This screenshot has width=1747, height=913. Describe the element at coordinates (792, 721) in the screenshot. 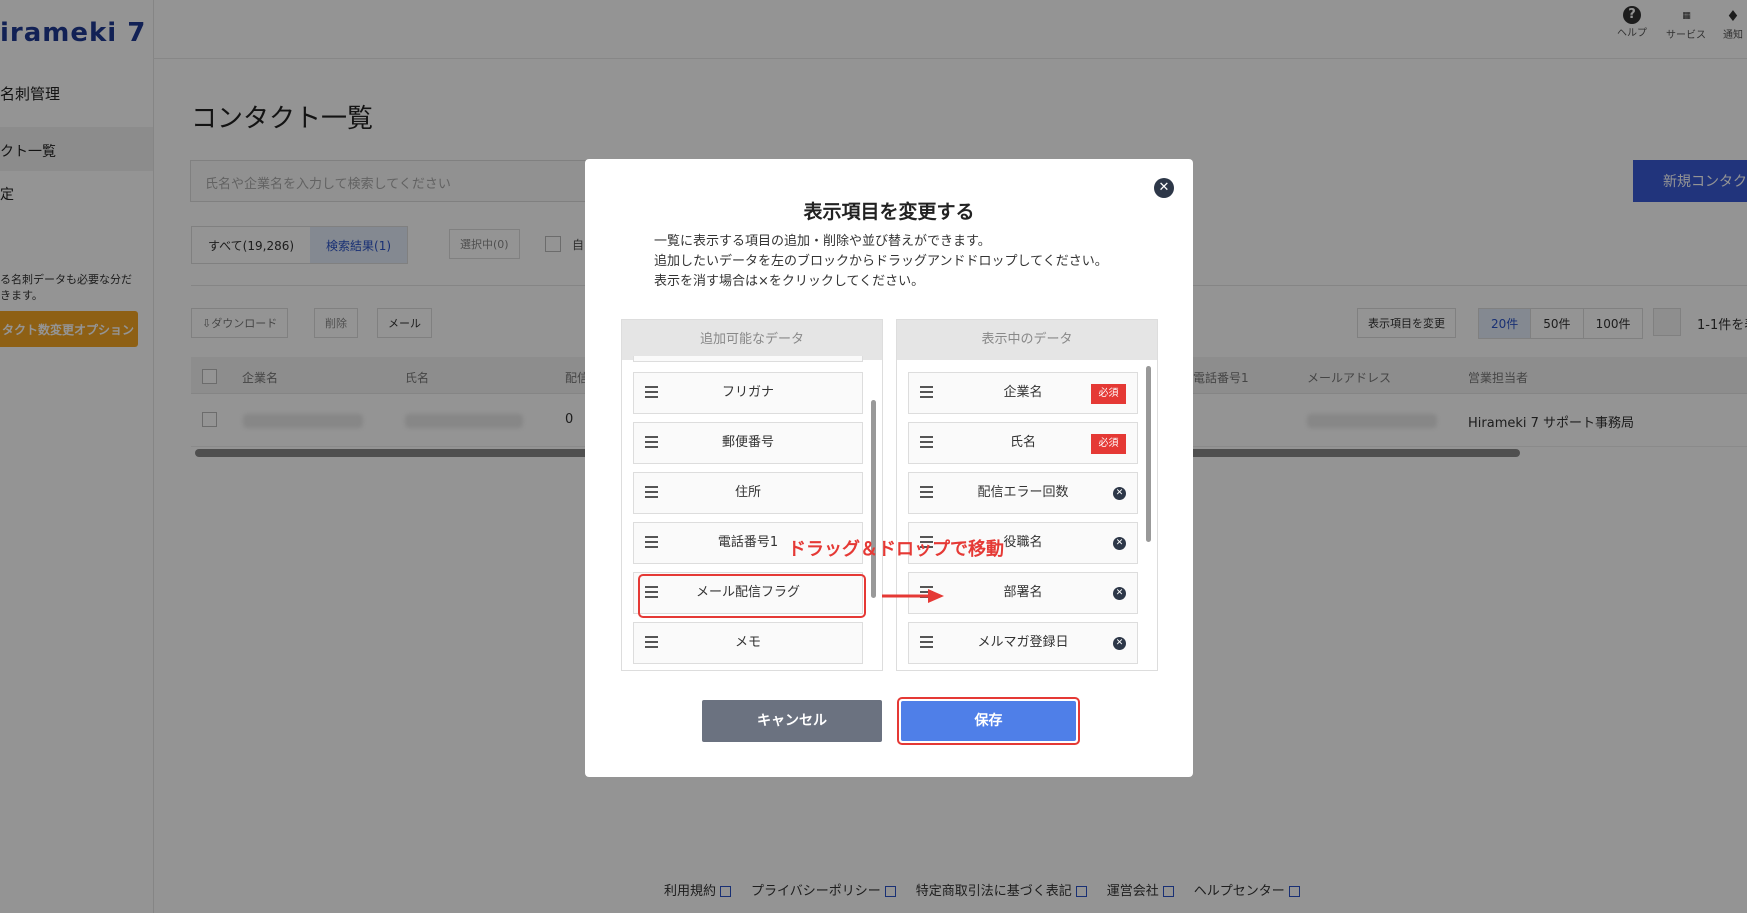

I see `cancel-button: キャンセル` at that location.